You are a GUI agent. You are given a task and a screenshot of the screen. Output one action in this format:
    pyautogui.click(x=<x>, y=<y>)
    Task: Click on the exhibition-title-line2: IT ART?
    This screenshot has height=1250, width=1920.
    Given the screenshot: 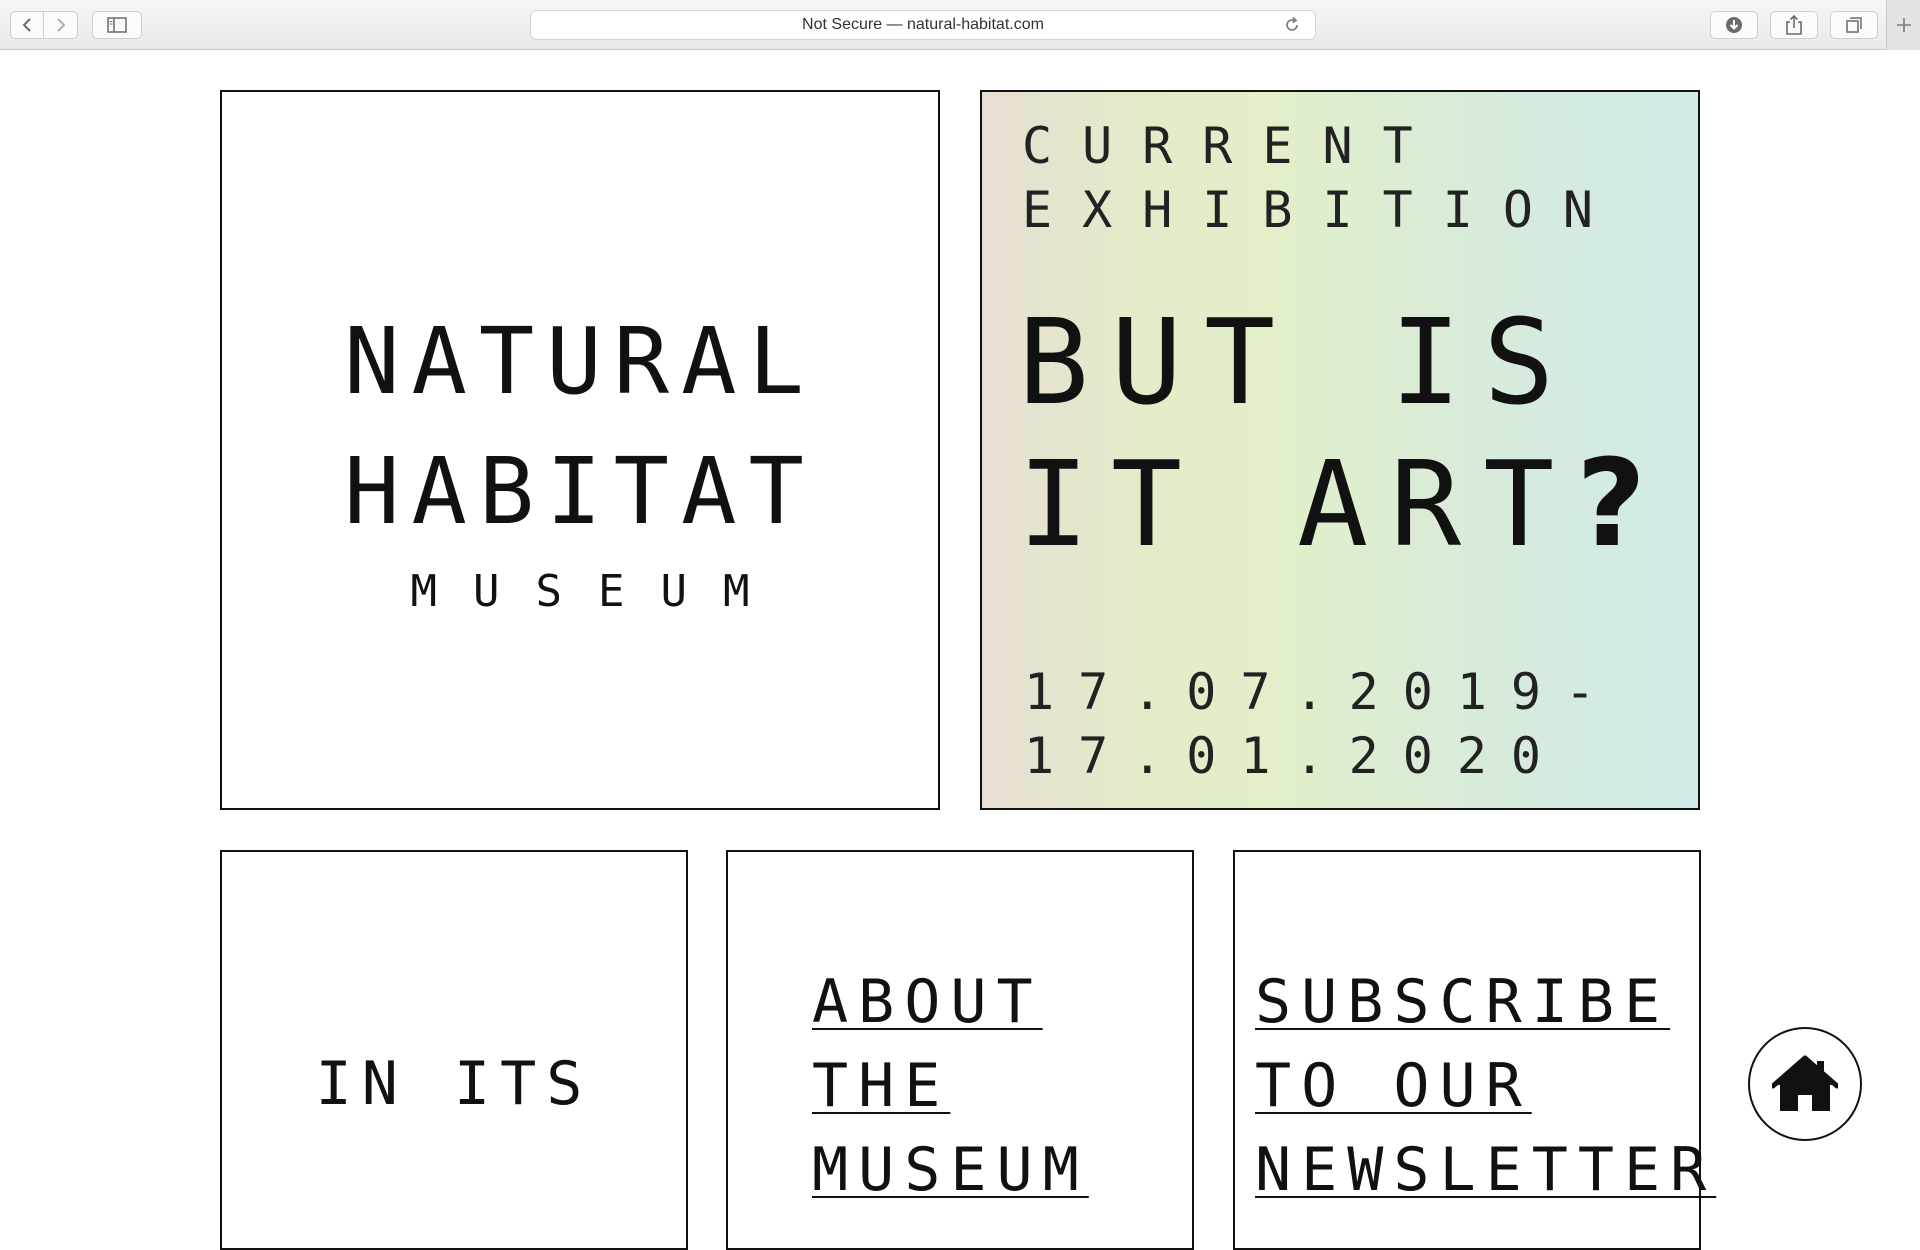 What is the action you would take?
    pyautogui.click(x=1332, y=504)
    